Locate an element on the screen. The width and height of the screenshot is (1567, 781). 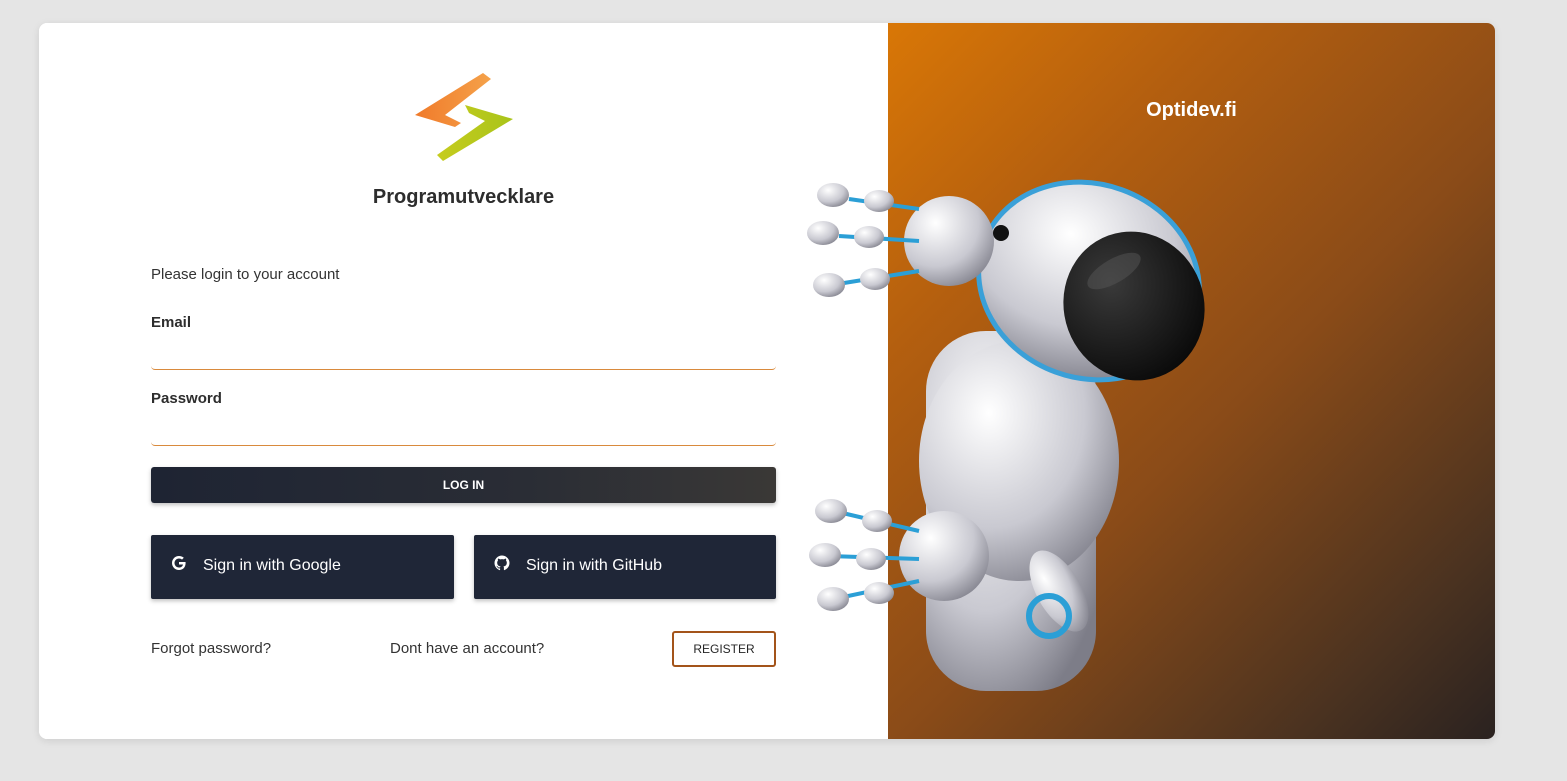
no-account-text: Dont have an account? is located at coordinates (467, 648).